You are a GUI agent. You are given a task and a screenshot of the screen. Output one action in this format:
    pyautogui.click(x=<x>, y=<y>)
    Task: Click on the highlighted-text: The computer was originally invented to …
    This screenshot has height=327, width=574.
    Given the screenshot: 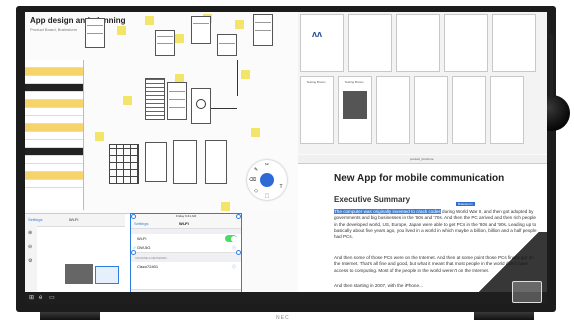 What is the action you would take?
    pyautogui.click(x=387, y=211)
    